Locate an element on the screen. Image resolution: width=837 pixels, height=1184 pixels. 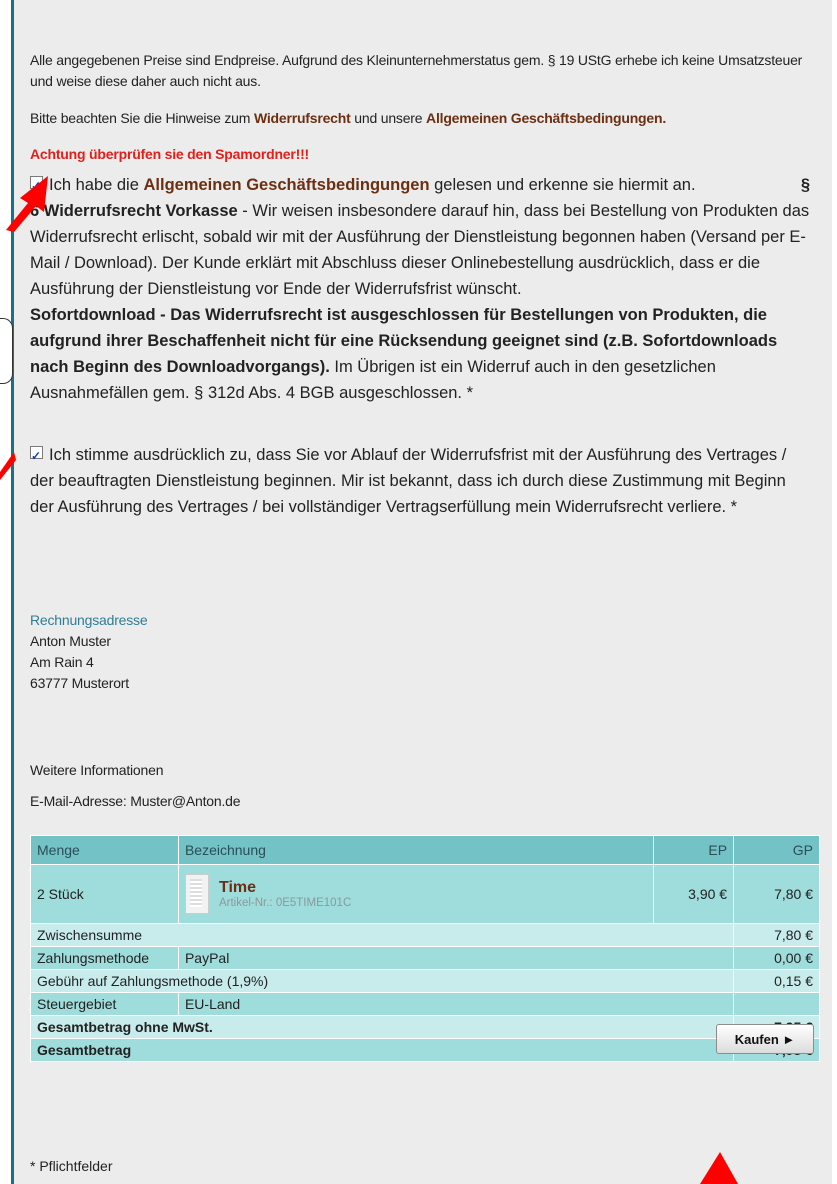
fee-value: 0,15 € is located at coordinates (776, 981).